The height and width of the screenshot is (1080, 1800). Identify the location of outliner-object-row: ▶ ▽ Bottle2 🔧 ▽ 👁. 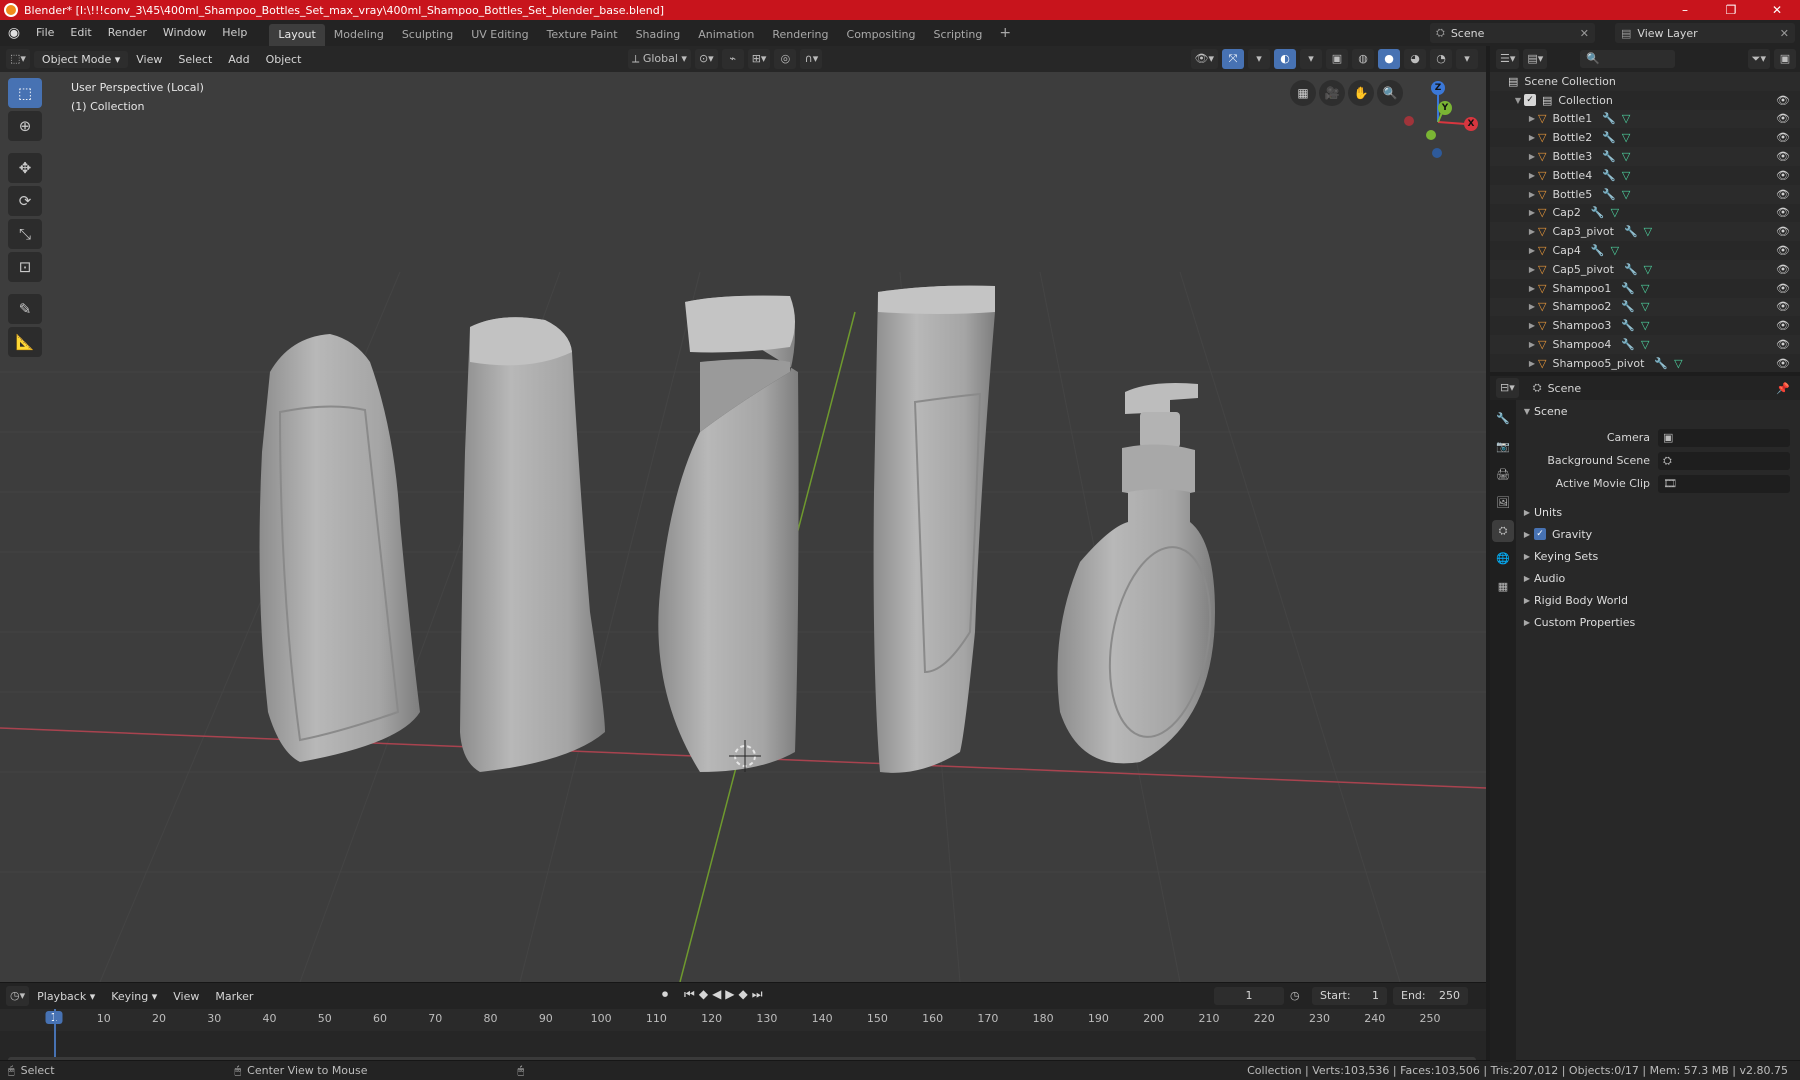
(1645, 137).